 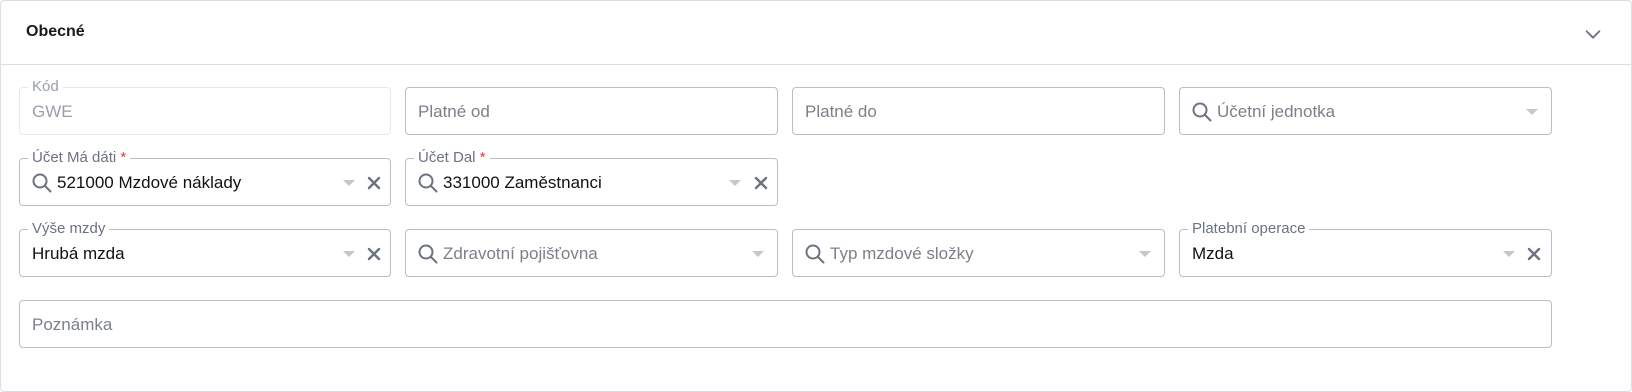 I want to click on ucet-ma-dati-label: Účet Má dáti *, so click(x=79, y=158).